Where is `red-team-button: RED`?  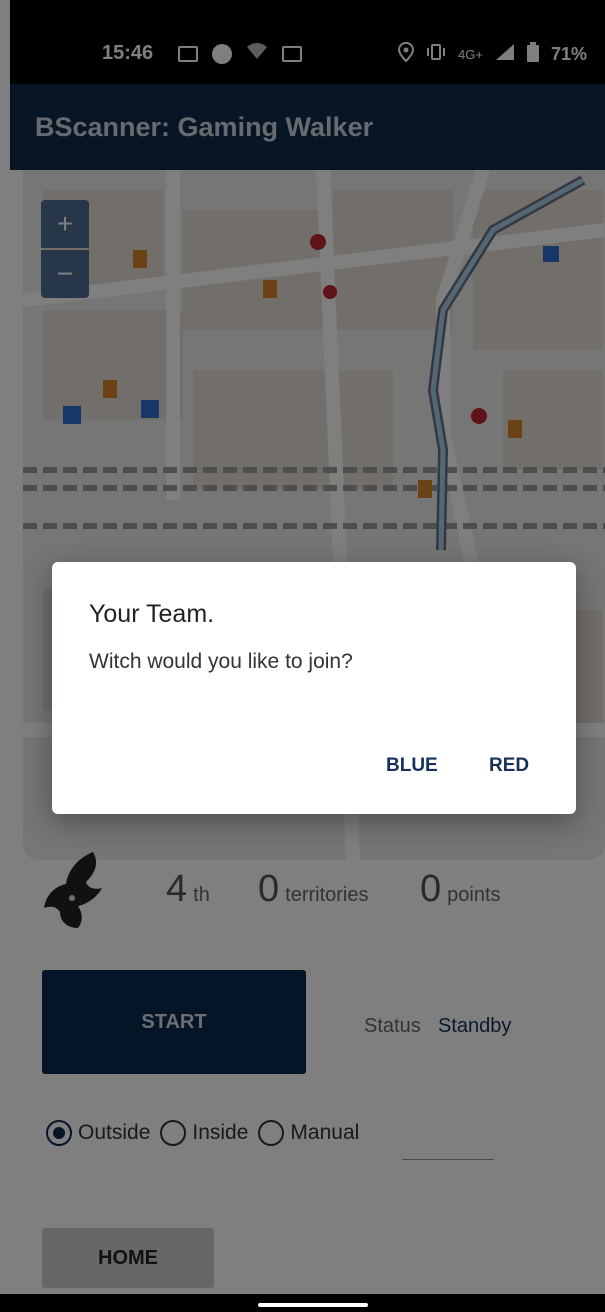 red-team-button: RED is located at coordinates (509, 766).